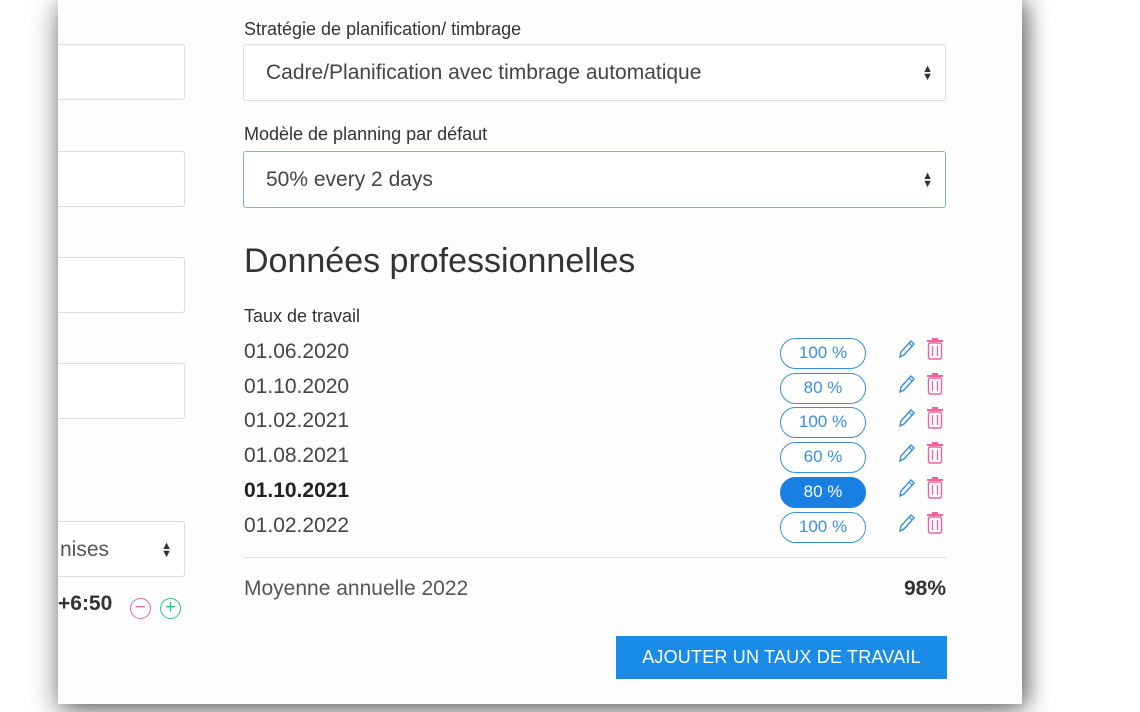 The image size is (1140, 712). I want to click on left-select-value: nises, so click(85, 549).